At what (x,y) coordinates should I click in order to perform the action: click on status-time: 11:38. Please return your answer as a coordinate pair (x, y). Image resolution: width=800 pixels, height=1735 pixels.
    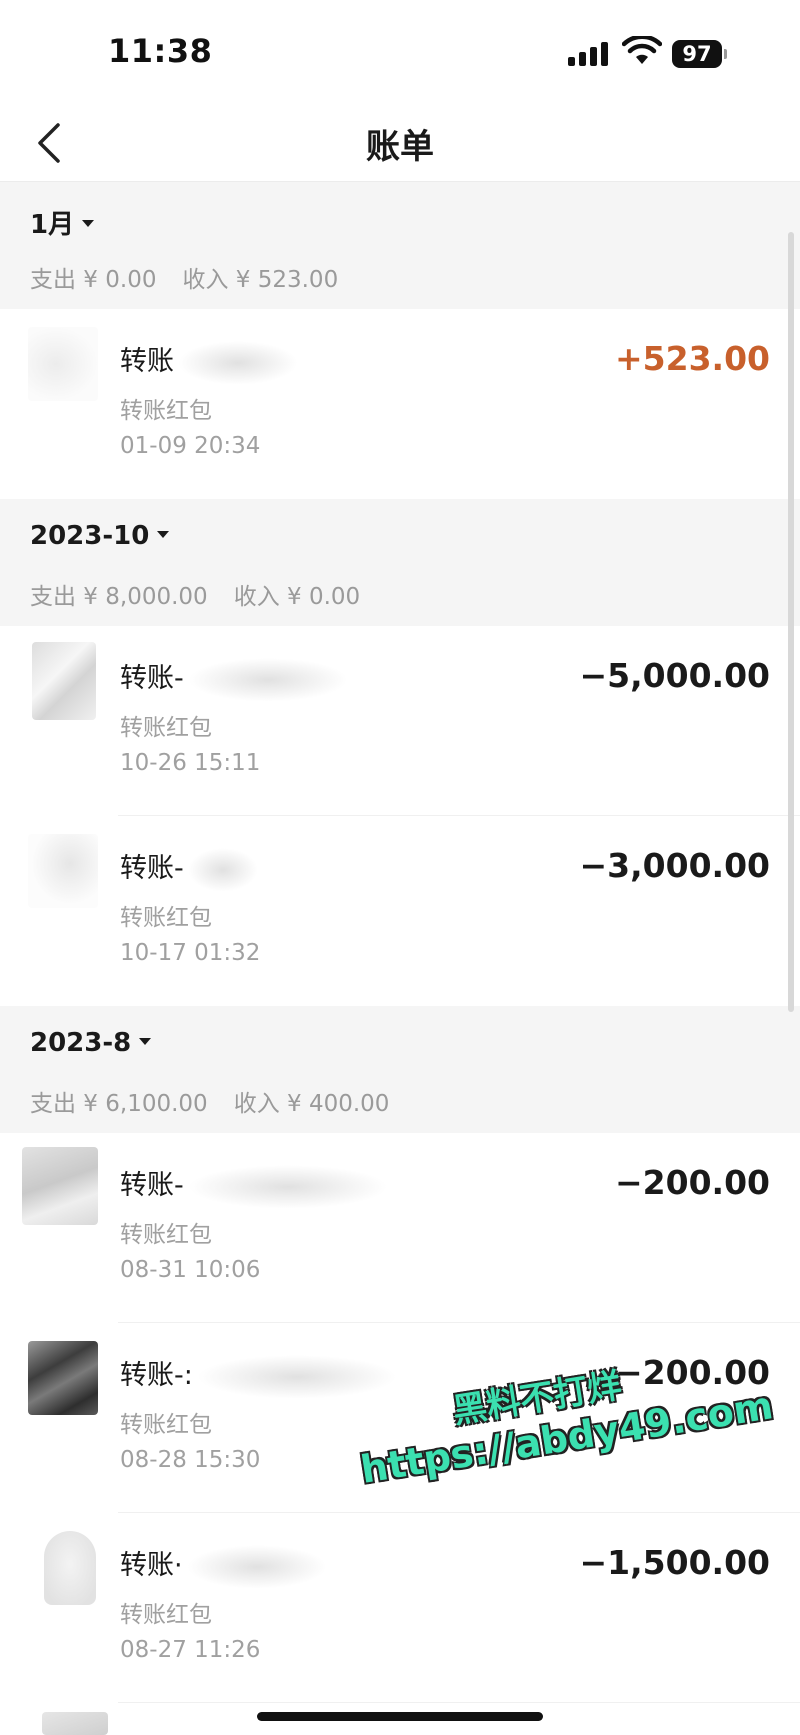
    Looking at the image, I should click on (160, 51).